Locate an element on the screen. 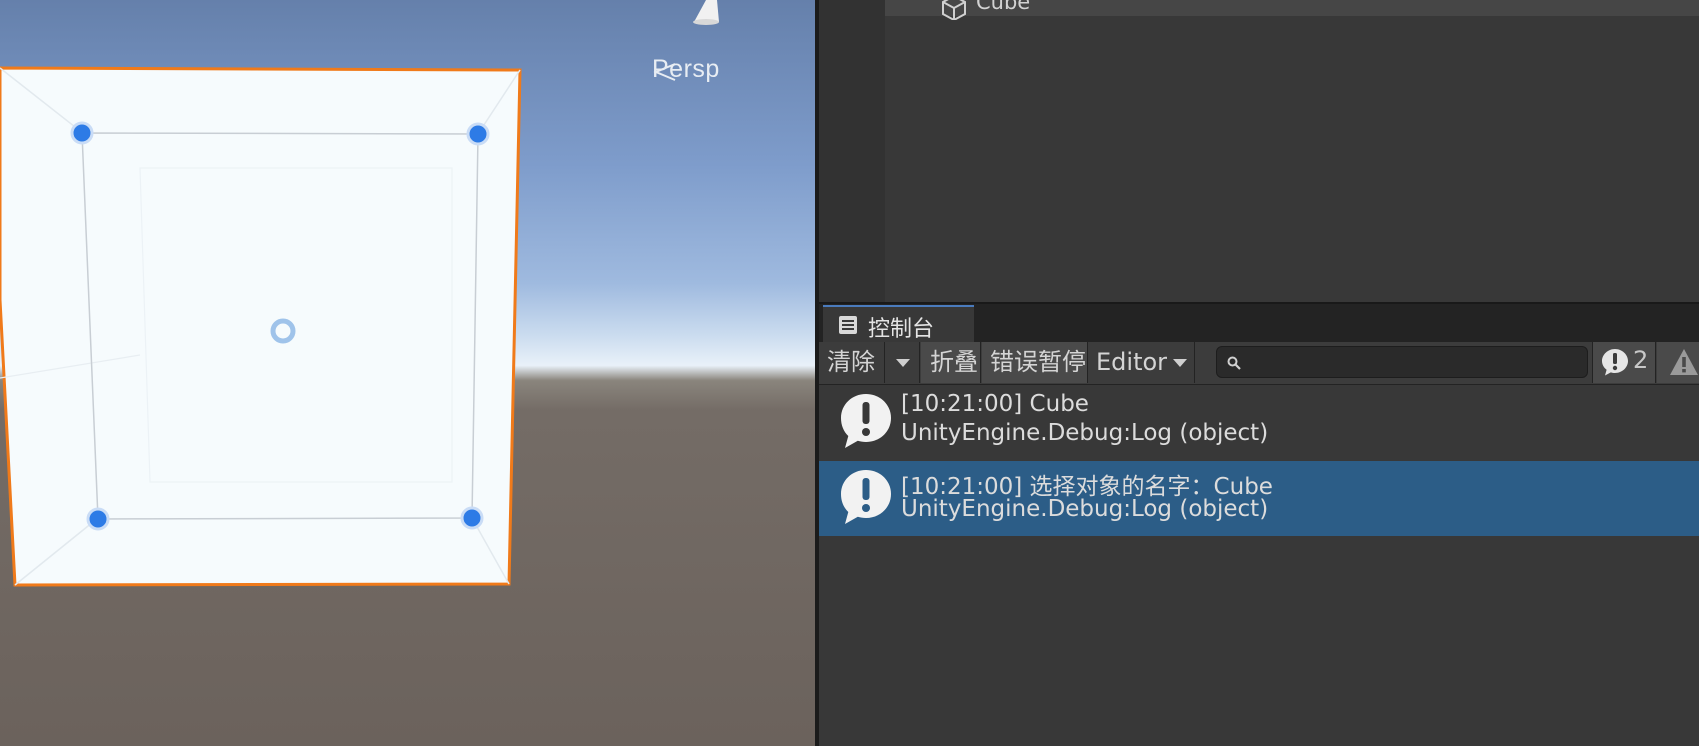 The width and height of the screenshot is (1699, 746). collapse-toggle: 折叠 is located at coordinates (951, 362).